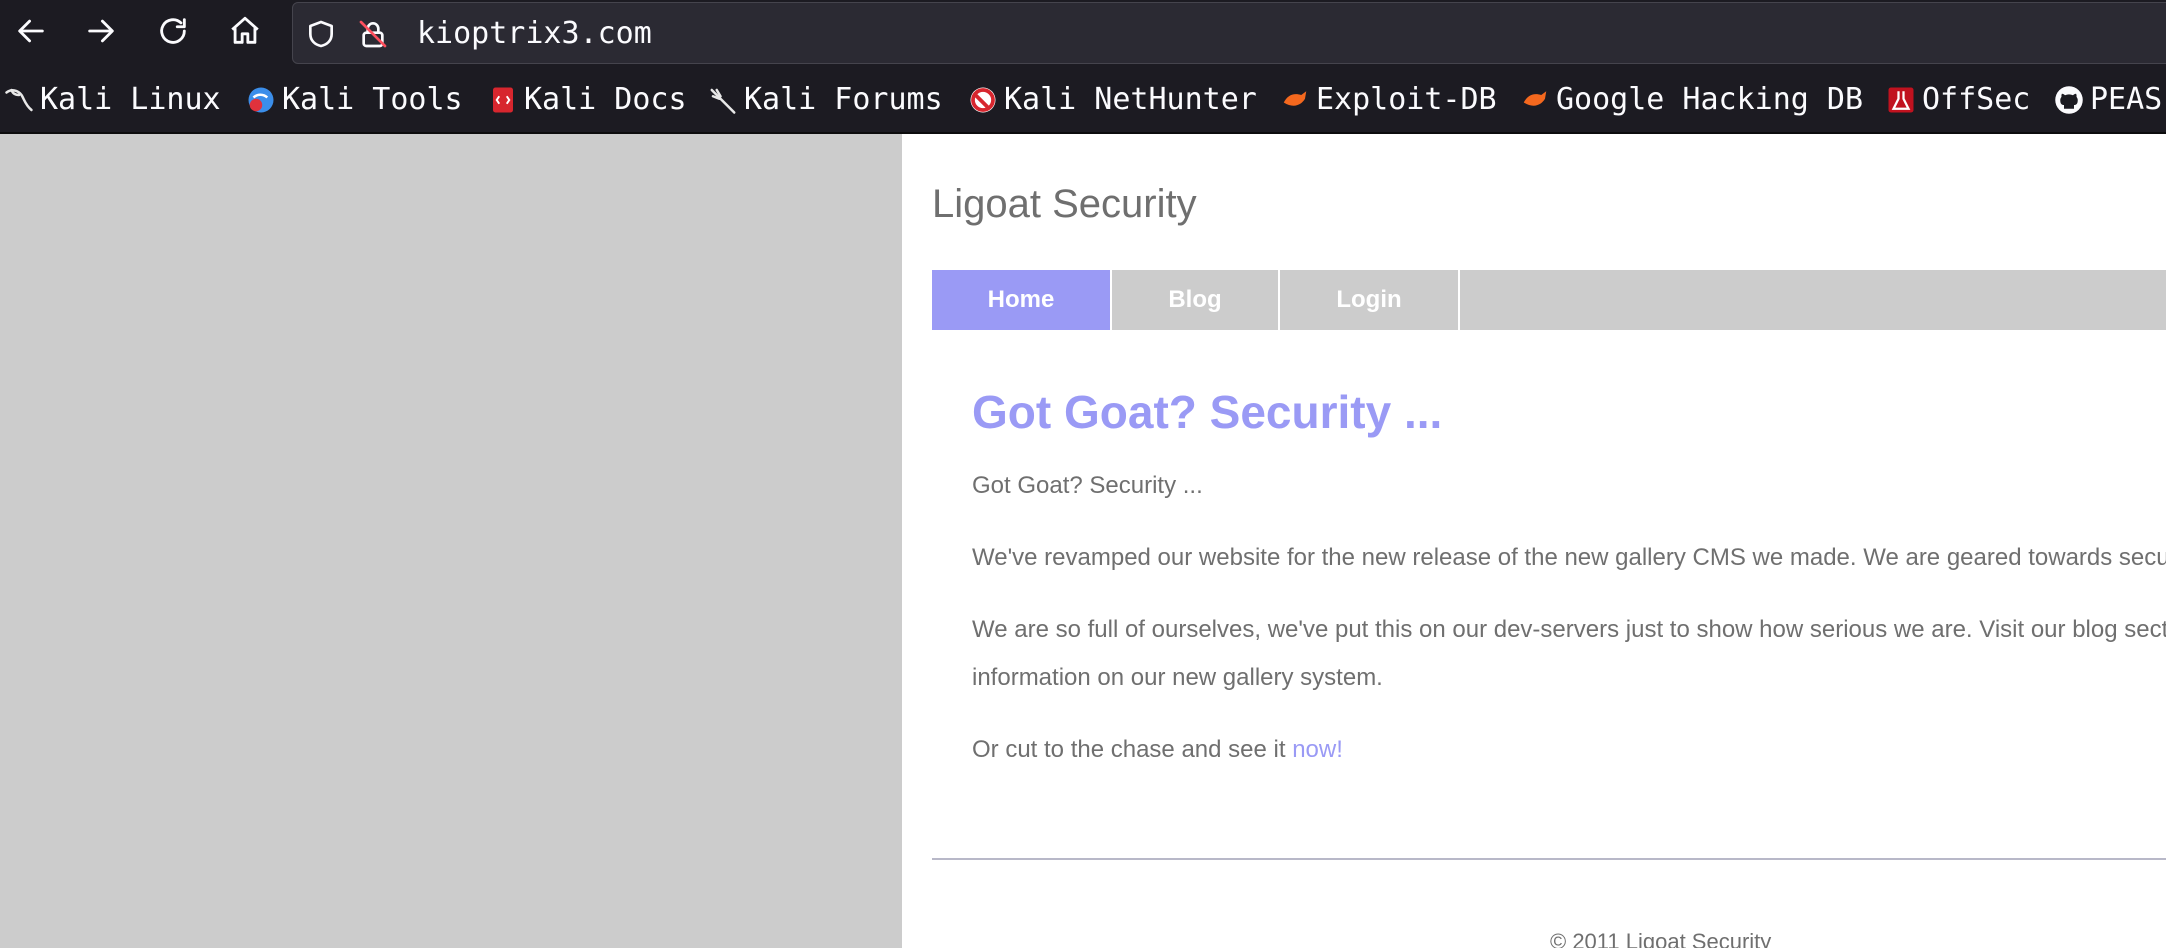 The width and height of the screenshot is (2166, 948). I want to click on bookmark-label: Kali Forums, so click(843, 99).